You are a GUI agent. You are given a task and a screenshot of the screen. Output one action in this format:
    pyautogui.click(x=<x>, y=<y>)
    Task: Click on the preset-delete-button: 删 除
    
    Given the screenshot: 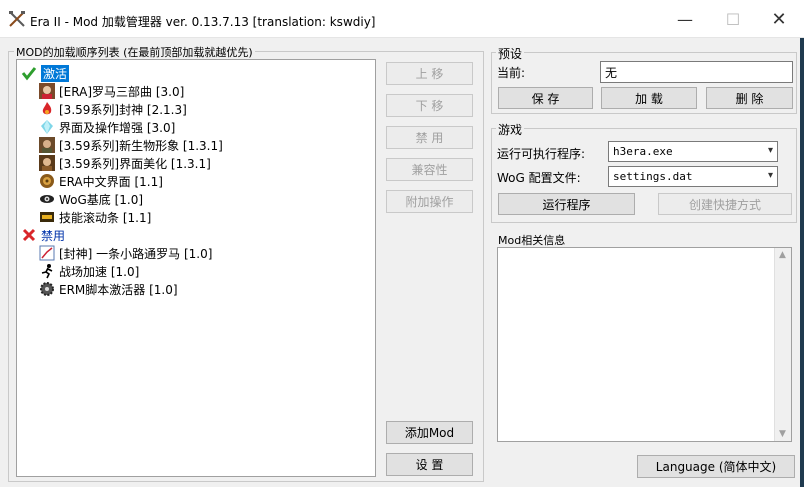 What is the action you would take?
    pyautogui.click(x=749, y=98)
    